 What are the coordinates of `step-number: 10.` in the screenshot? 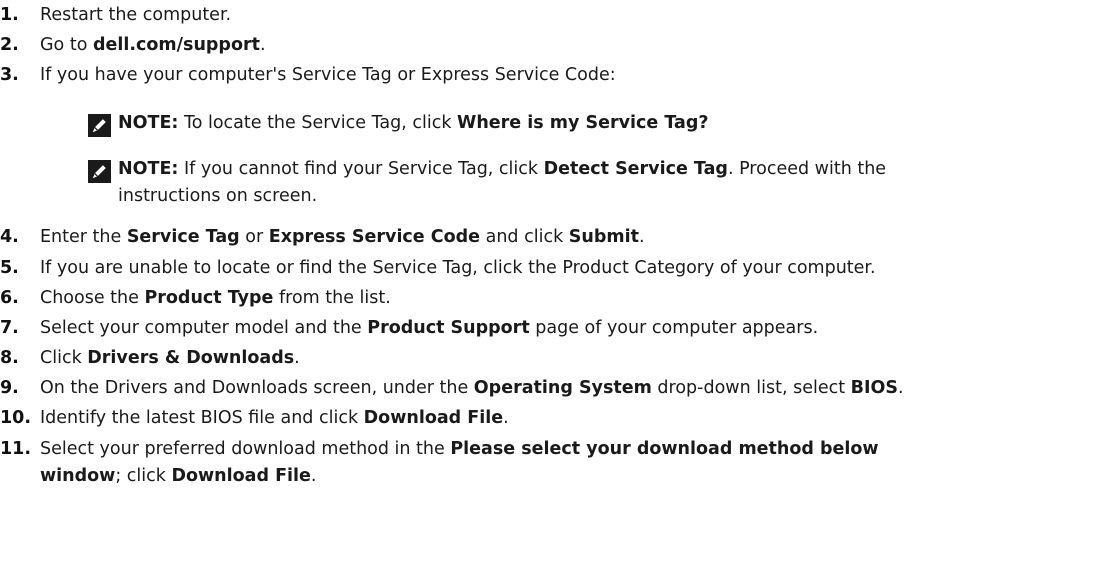 It's located at (16, 418).